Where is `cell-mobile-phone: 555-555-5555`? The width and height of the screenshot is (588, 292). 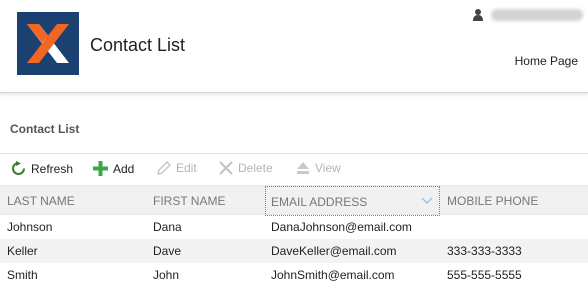
cell-mobile-phone: 555-555-5555 is located at coordinates (484, 275).